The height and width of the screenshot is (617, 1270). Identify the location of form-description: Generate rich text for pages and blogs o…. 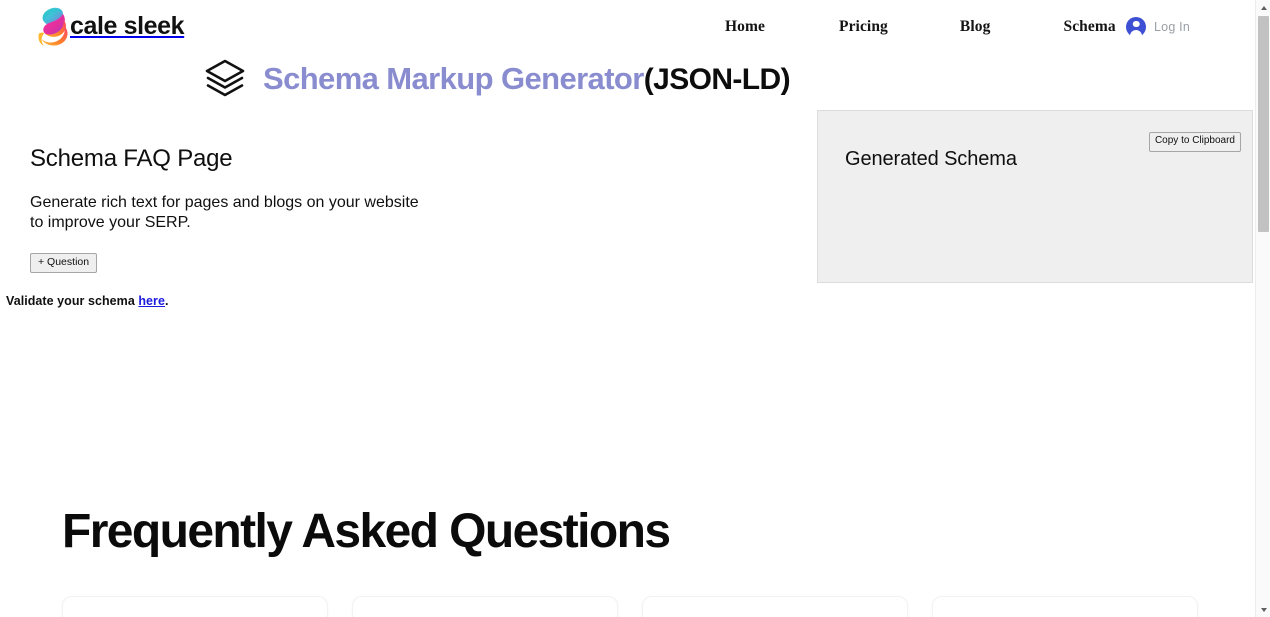
(224, 212).